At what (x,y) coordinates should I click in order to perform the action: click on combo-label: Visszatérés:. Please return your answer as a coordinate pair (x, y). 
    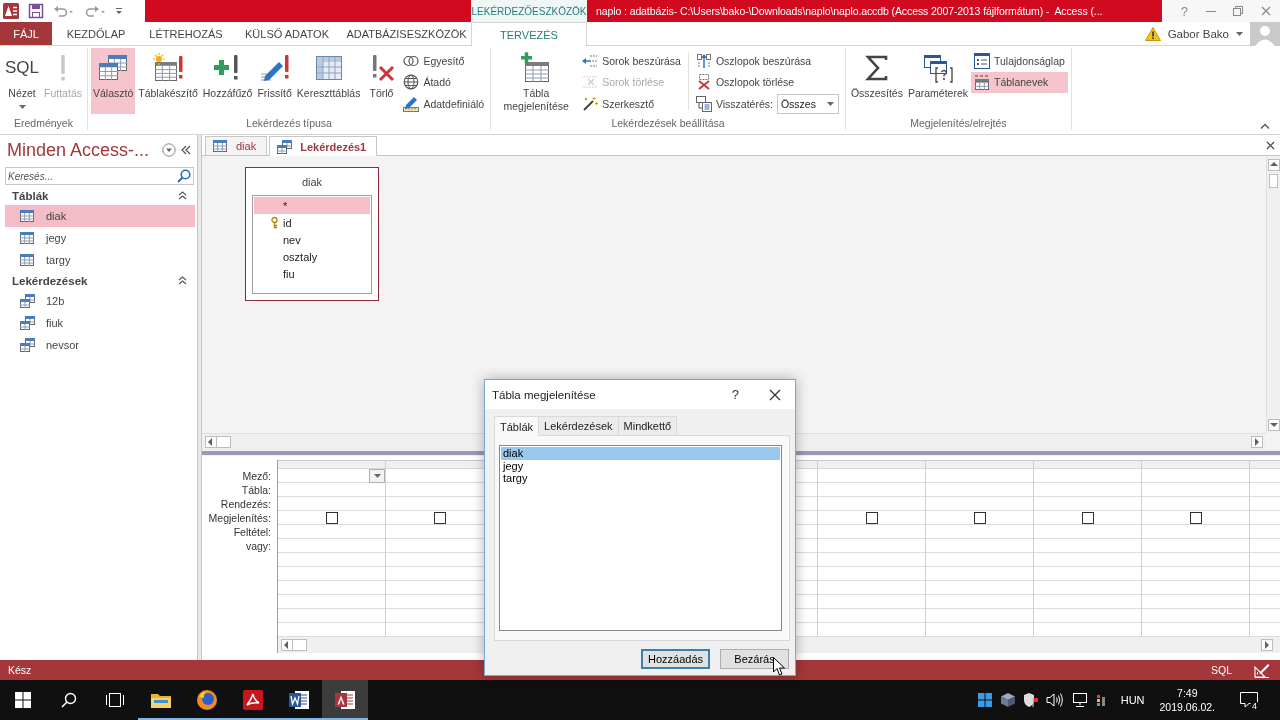
    Looking at the image, I should click on (744, 103).